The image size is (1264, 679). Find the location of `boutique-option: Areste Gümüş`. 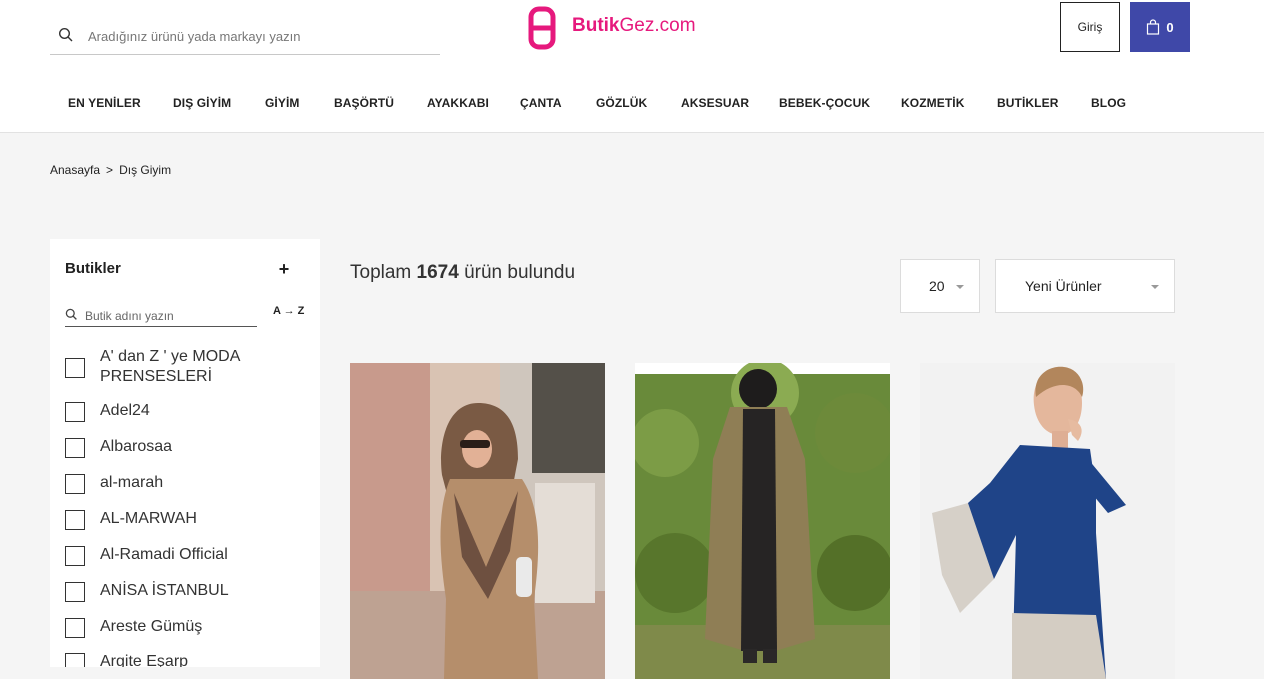

boutique-option: Areste Gümüş is located at coordinates (162, 627).